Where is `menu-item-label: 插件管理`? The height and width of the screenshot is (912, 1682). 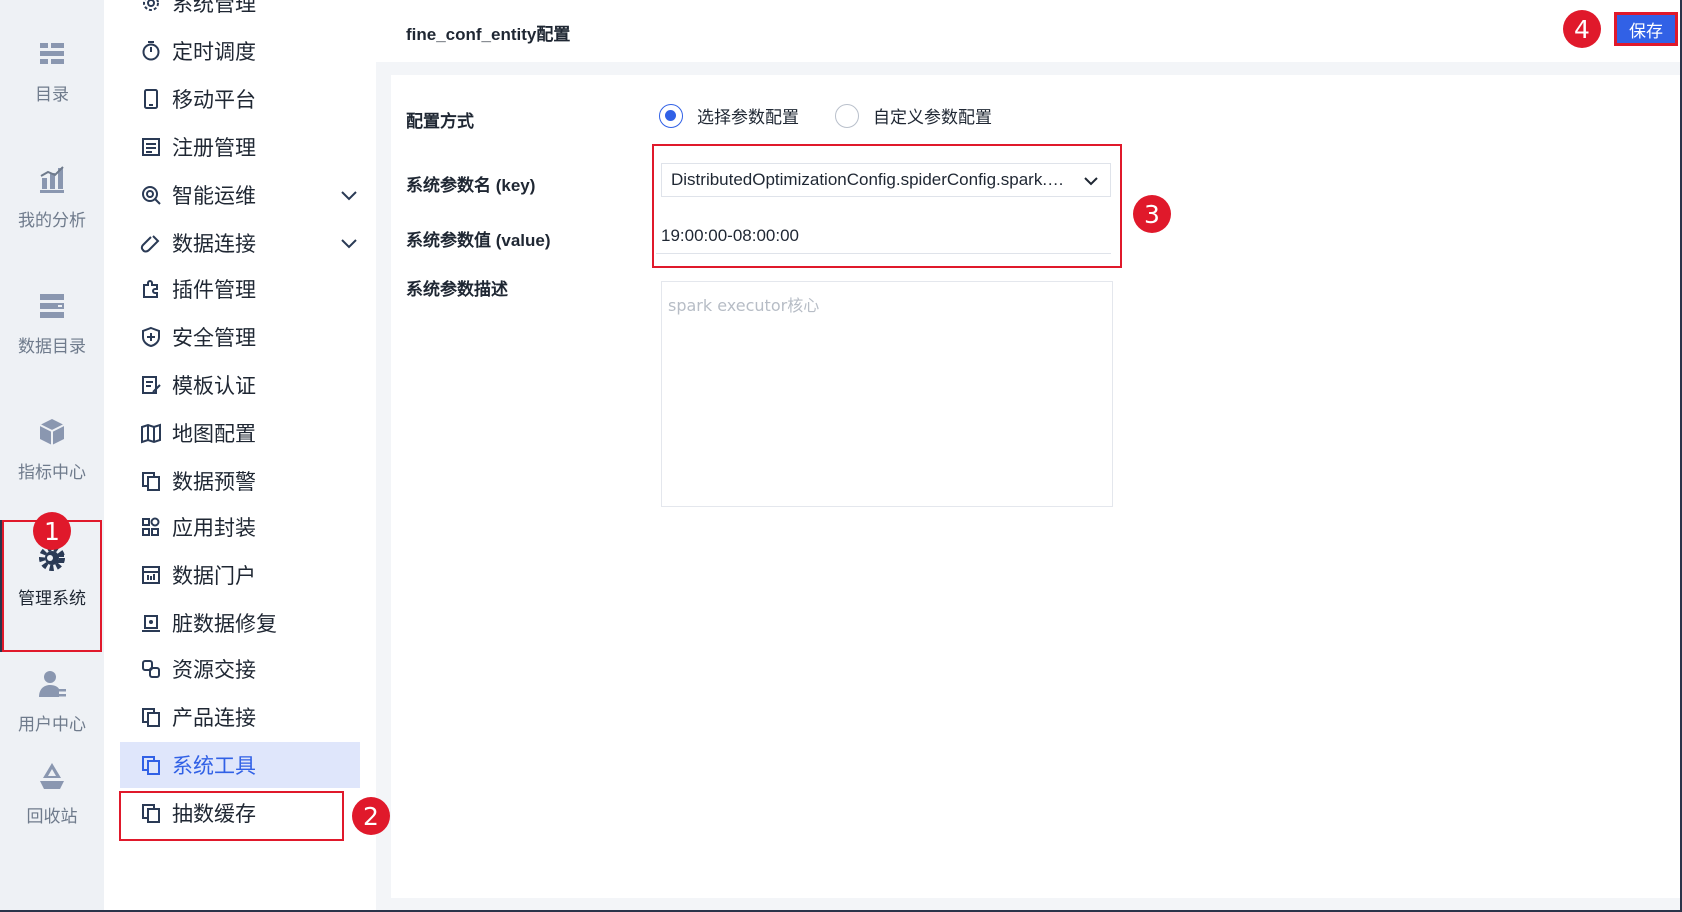 menu-item-label: 插件管理 is located at coordinates (214, 290).